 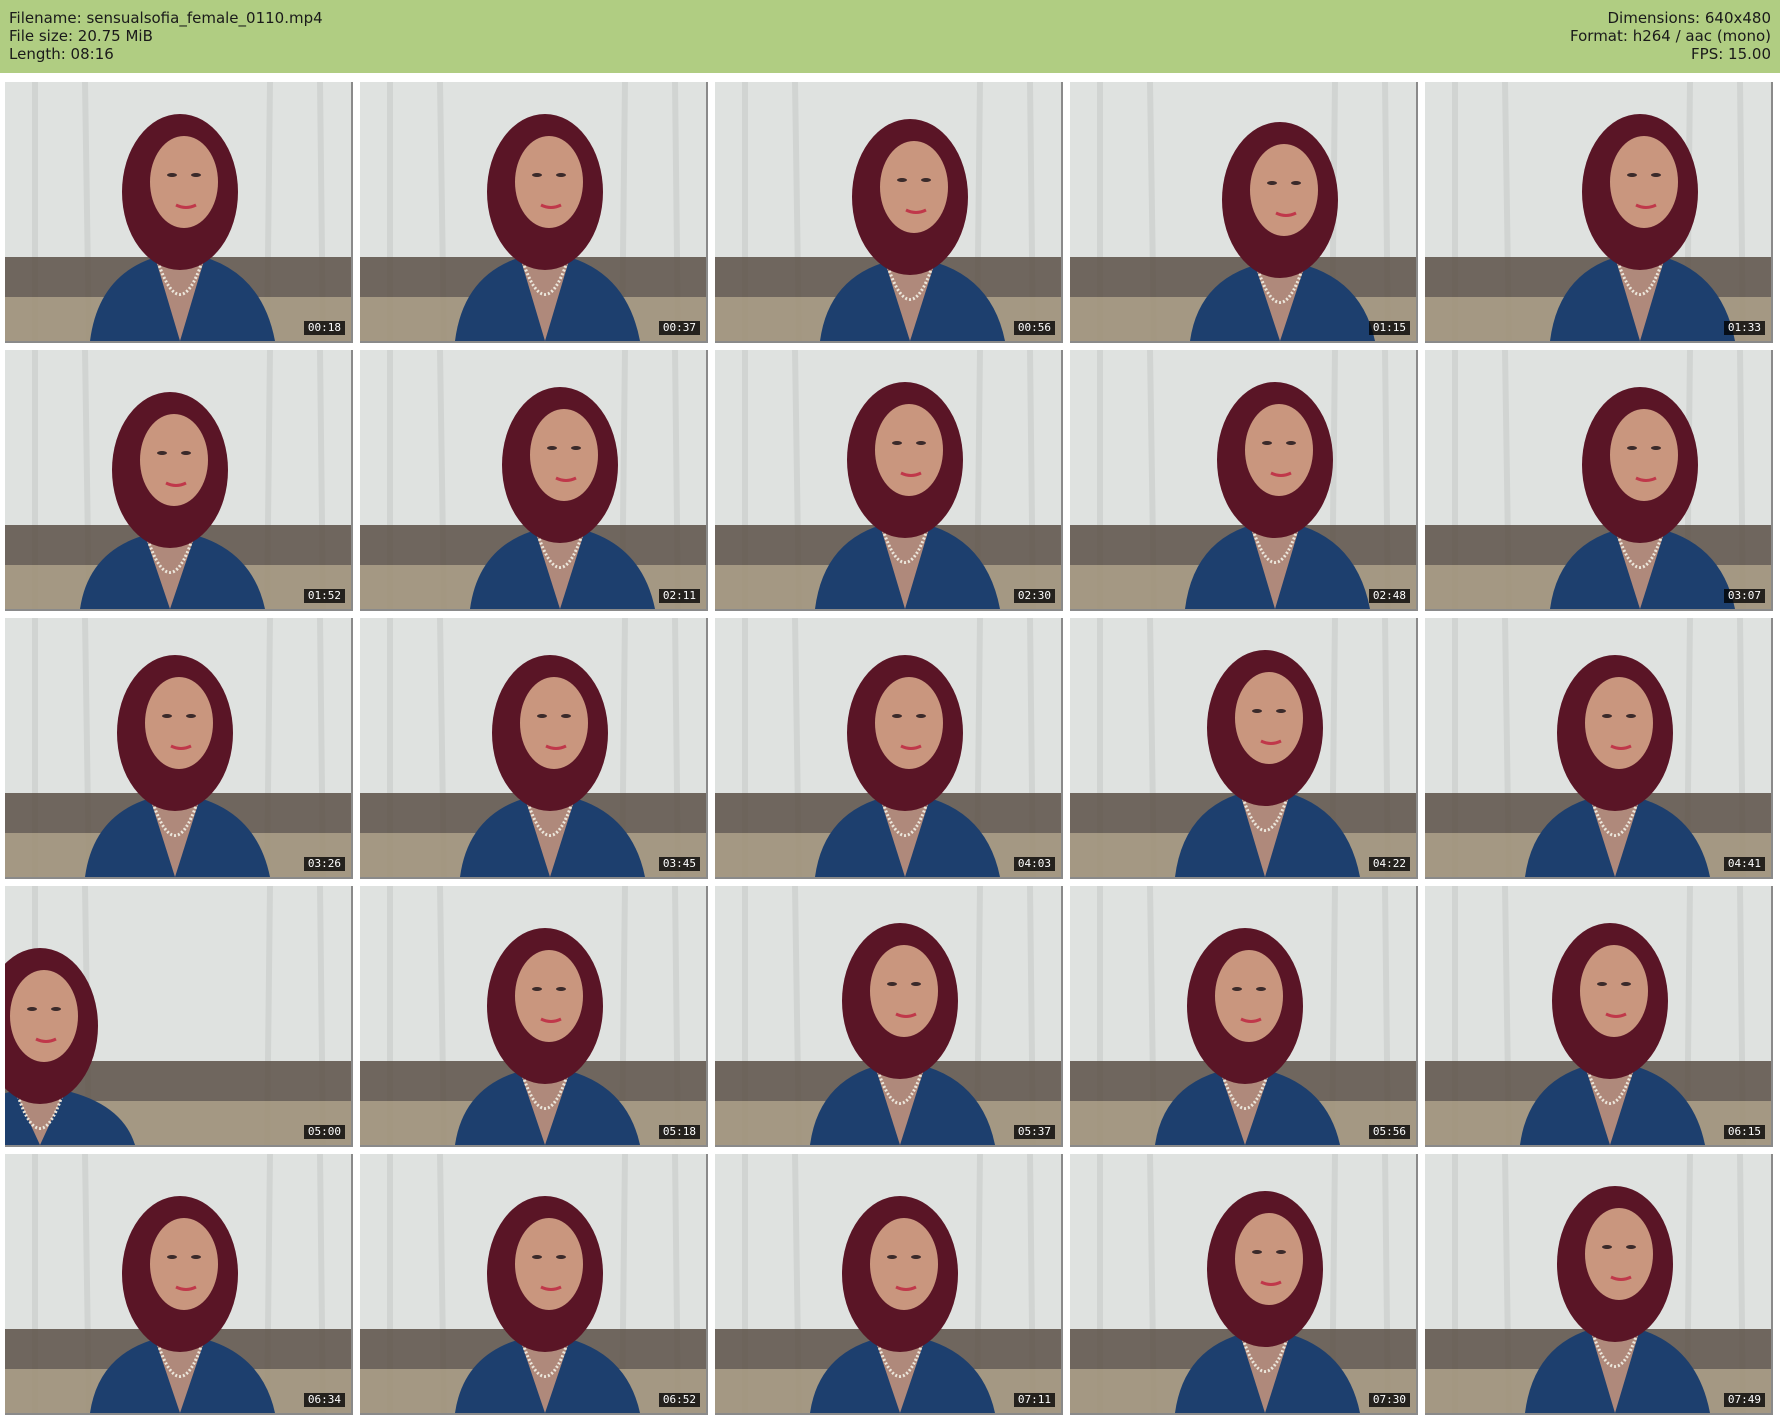 What do you see at coordinates (679, 1132) in the screenshot?
I see `timestamp-label: 05:18` at bounding box center [679, 1132].